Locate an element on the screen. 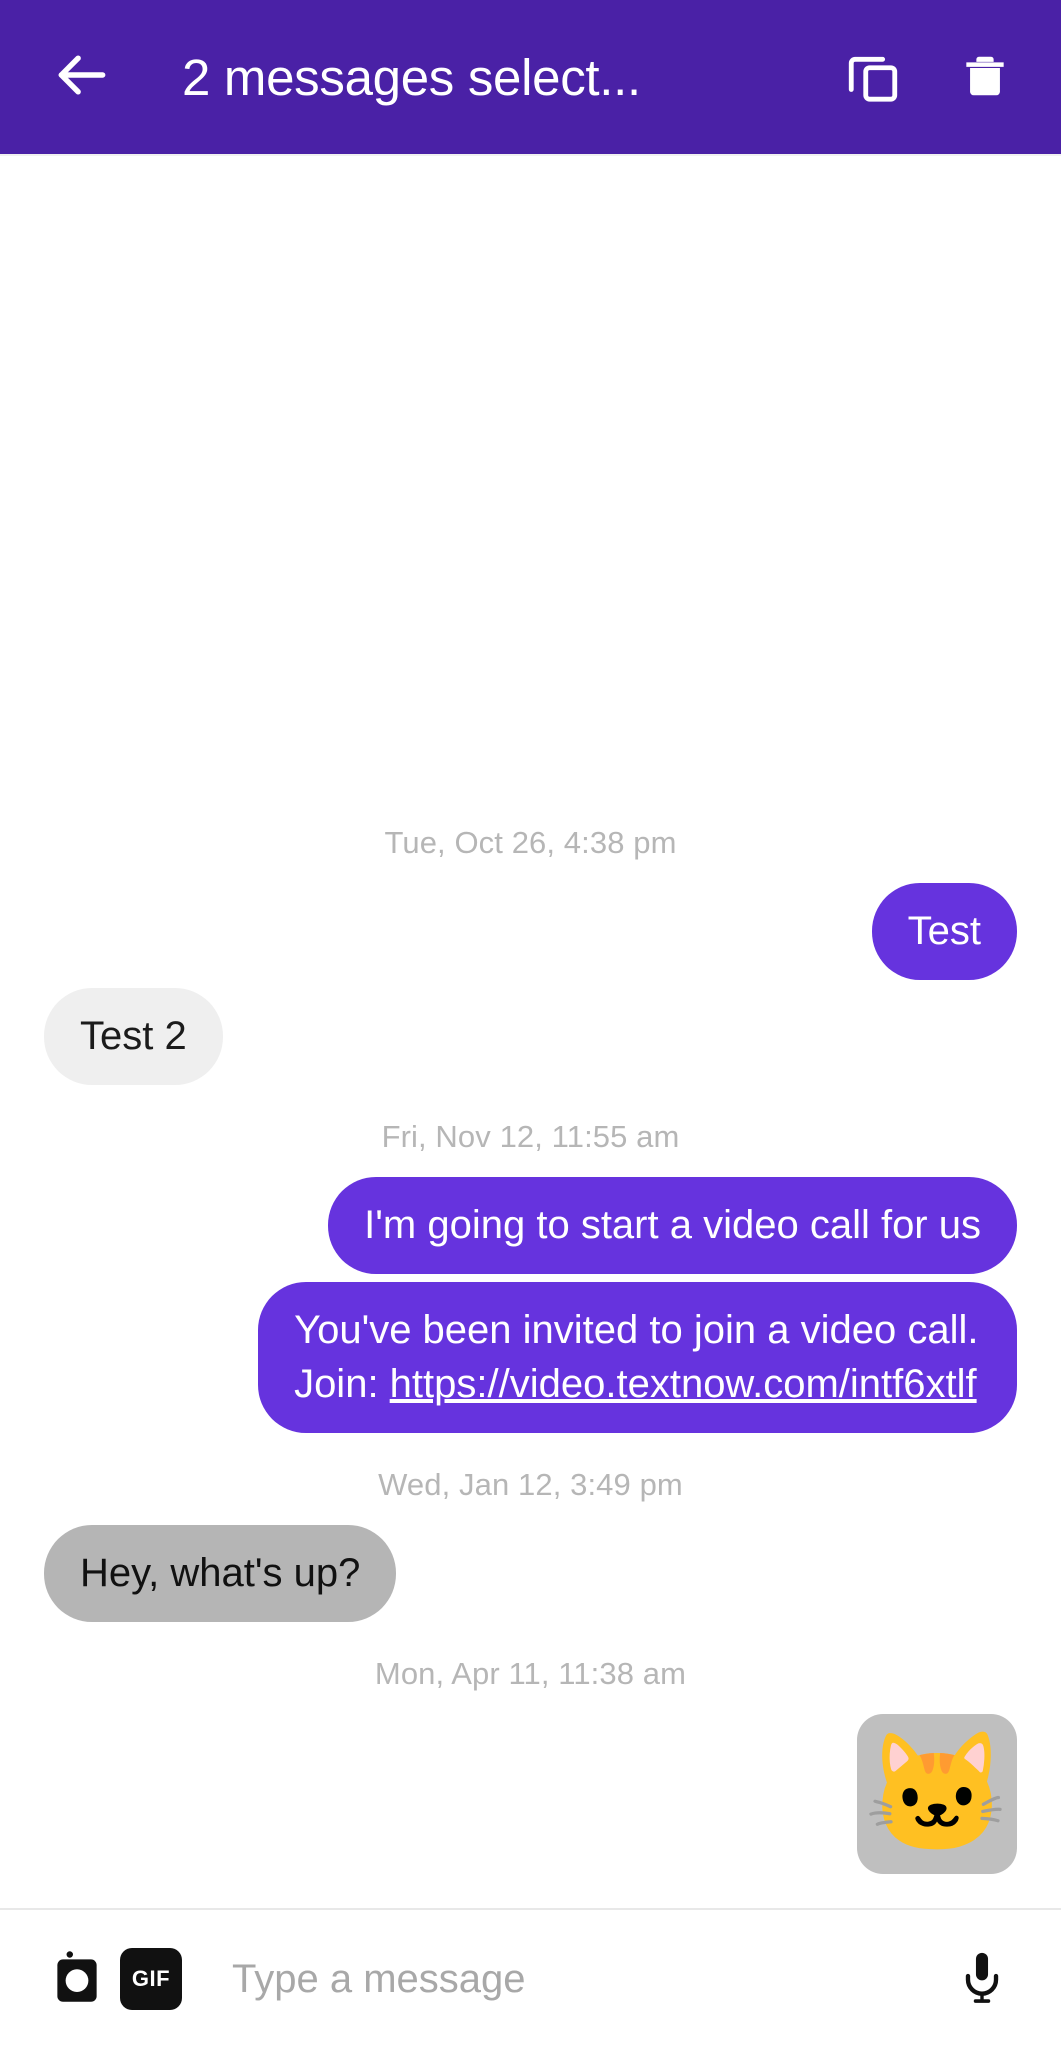  gif-button: GIF is located at coordinates (151, 1979).